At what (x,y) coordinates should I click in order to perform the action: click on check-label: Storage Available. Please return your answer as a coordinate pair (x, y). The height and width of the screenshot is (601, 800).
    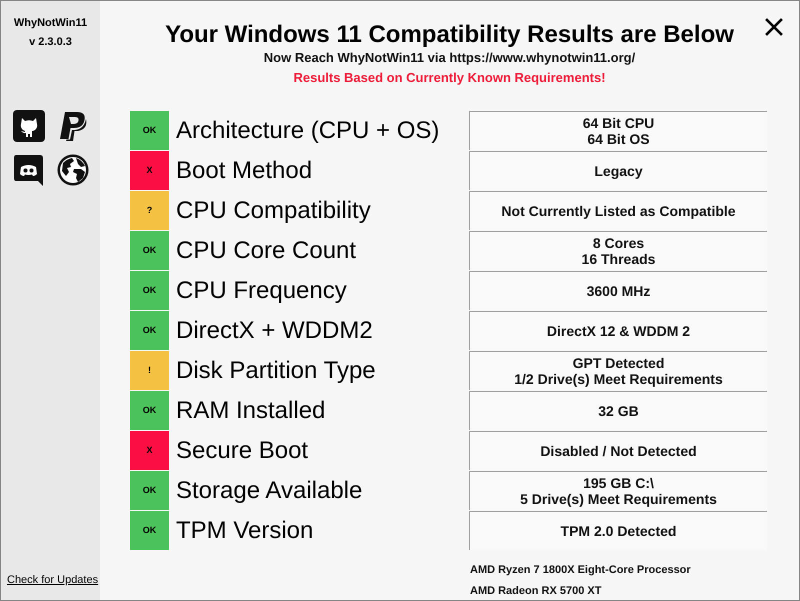
    Looking at the image, I should click on (269, 491).